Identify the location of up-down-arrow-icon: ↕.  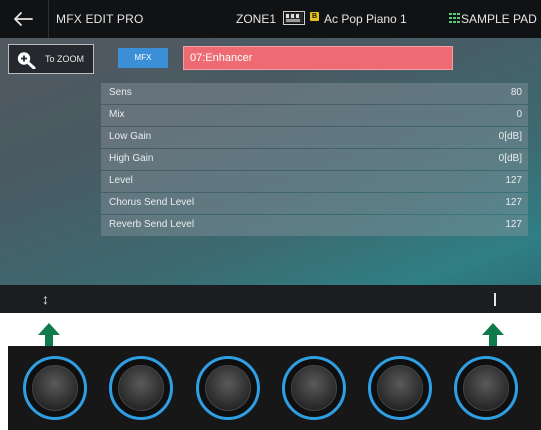
(45, 299).